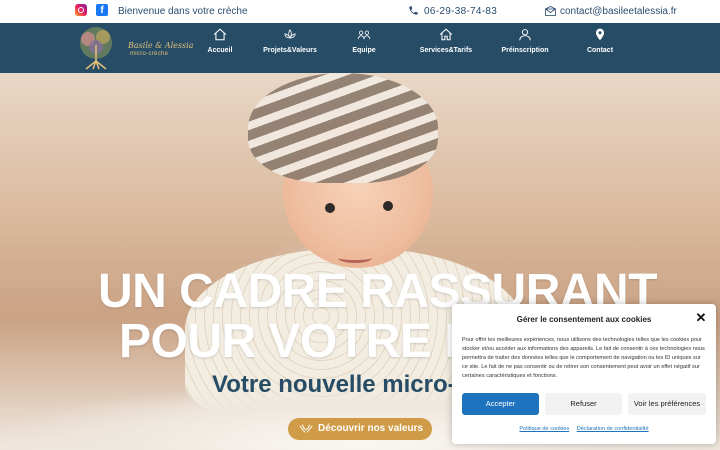  What do you see at coordinates (583, 404) in the screenshot?
I see `refuse-button: Refuser` at bounding box center [583, 404].